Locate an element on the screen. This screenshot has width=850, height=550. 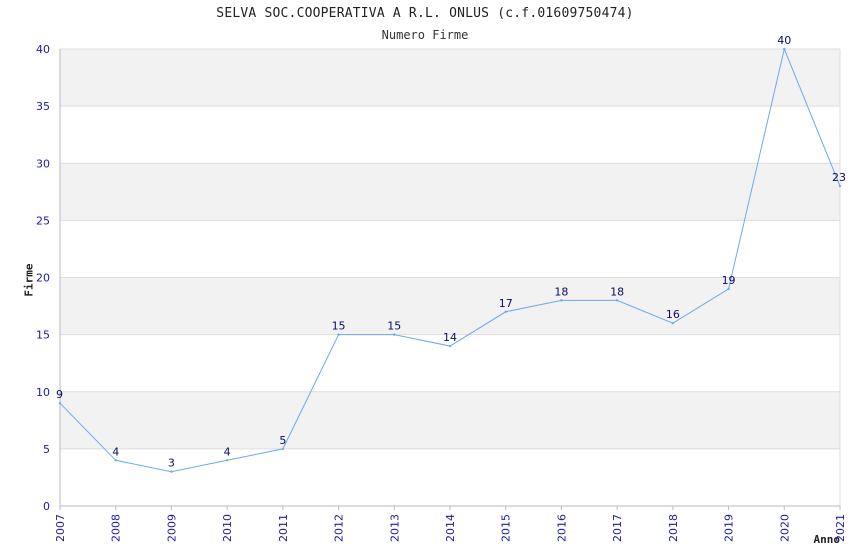
data-label: 9 is located at coordinates (59, 394).